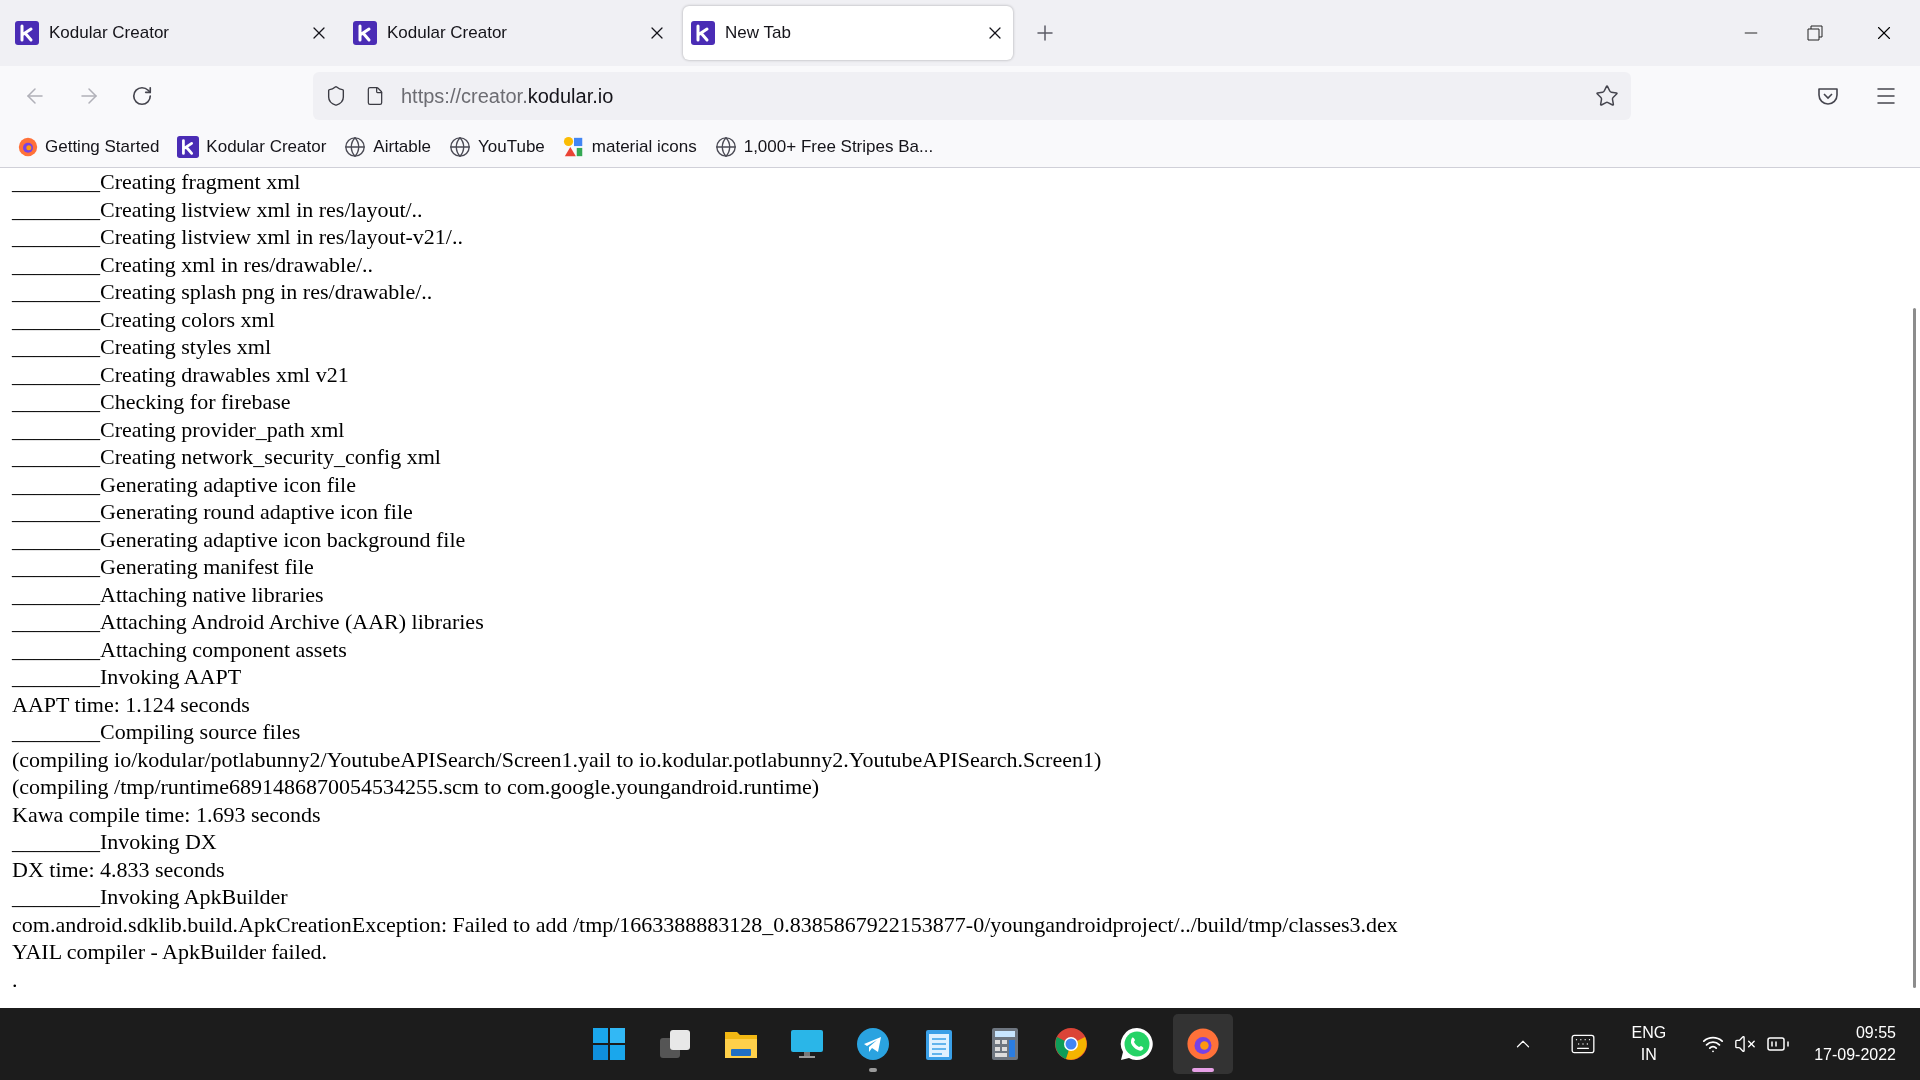 This screenshot has width=1920, height=1080. I want to click on language-indicator: ENG IN, so click(1649, 1044).